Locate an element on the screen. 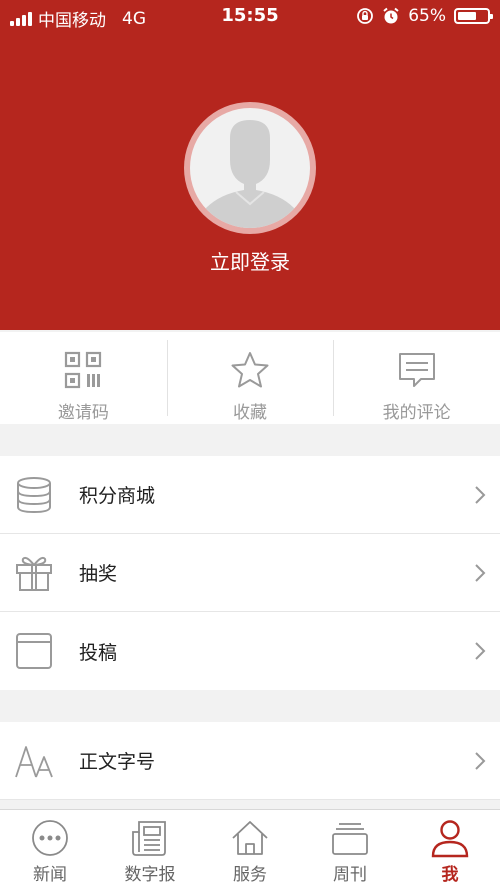 The width and height of the screenshot is (500, 887). menu-item-font-size: 正文字号 is located at coordinates (250, 761).